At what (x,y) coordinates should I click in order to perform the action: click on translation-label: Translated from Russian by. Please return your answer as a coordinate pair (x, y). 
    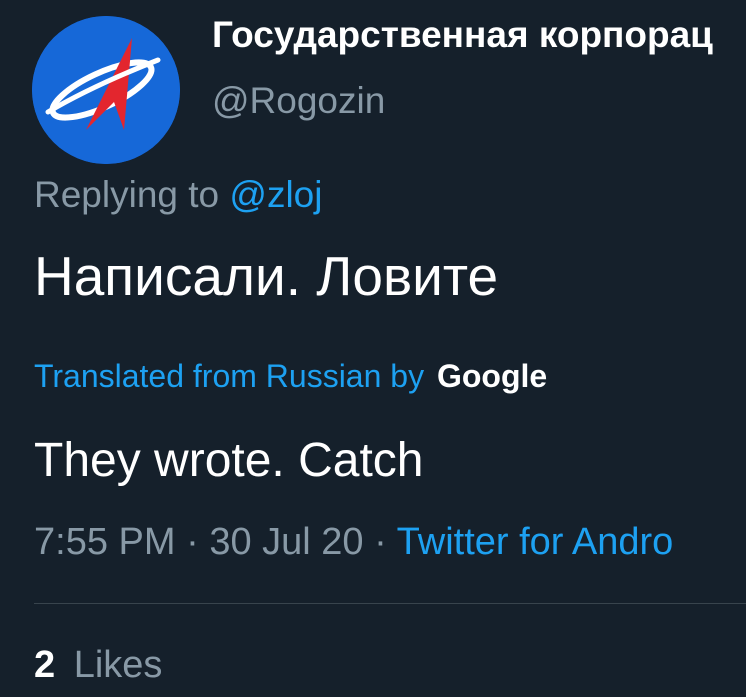
    Looking at the image, I should click on (229, 376).